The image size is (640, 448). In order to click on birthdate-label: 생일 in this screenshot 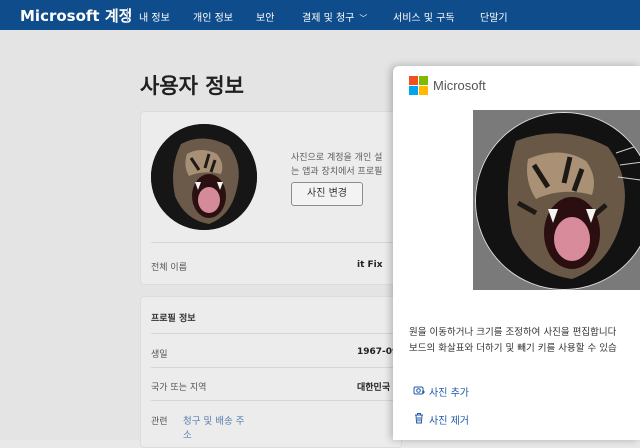, I will do `click(159, 355)`.